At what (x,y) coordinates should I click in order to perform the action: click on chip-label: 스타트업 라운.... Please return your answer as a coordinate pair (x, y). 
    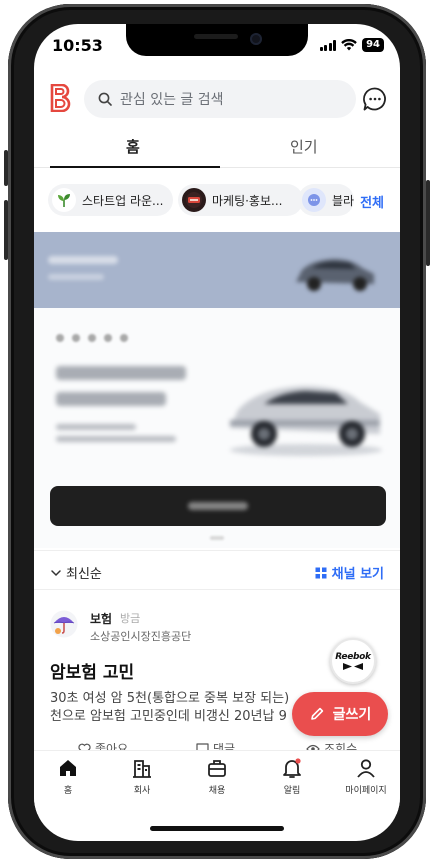
    Looking at the image, I should click on (123, 200).